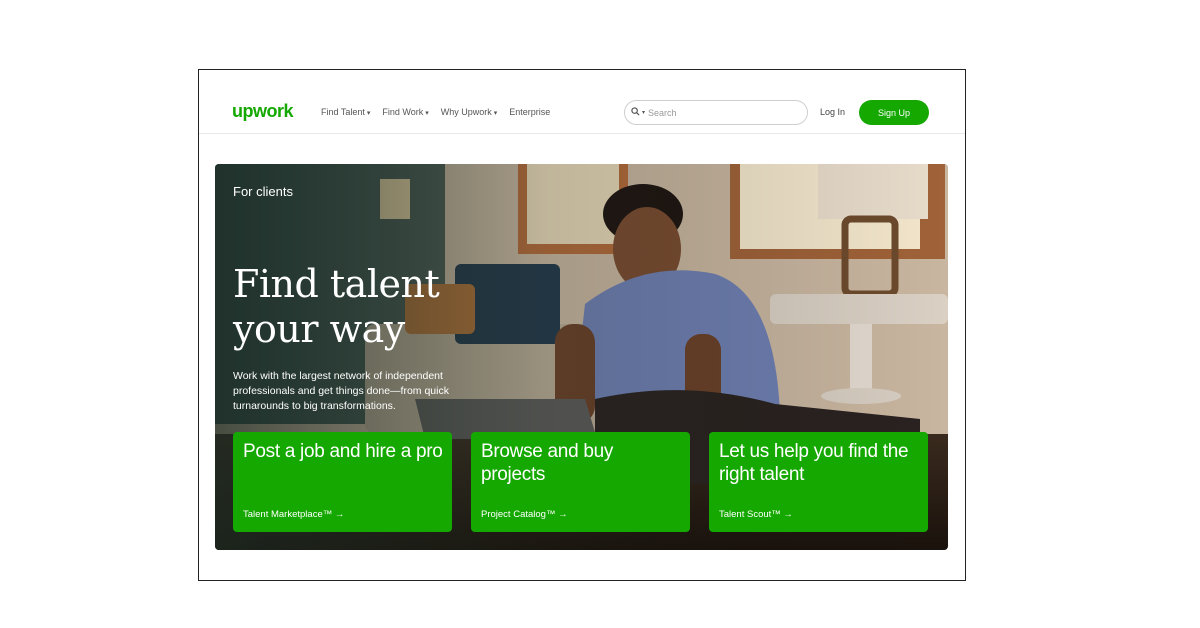 This screenshot has height=628, width=1200. Describe the element at coordinates (343, 112) in the screenshot. I see `menu-label: Find Talent` at that location.